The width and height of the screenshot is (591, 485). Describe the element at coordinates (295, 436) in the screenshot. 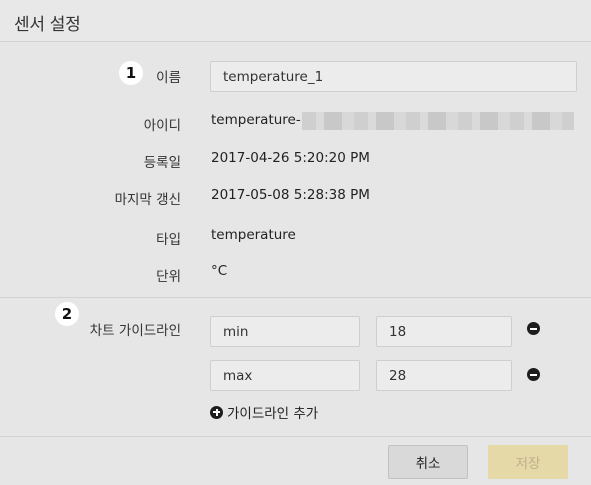

I see `footer-divider` at that location.